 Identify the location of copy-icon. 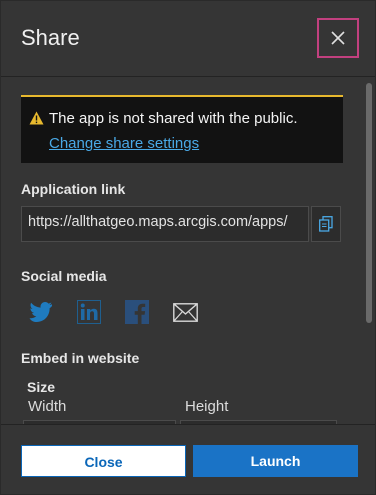
(326, 224).